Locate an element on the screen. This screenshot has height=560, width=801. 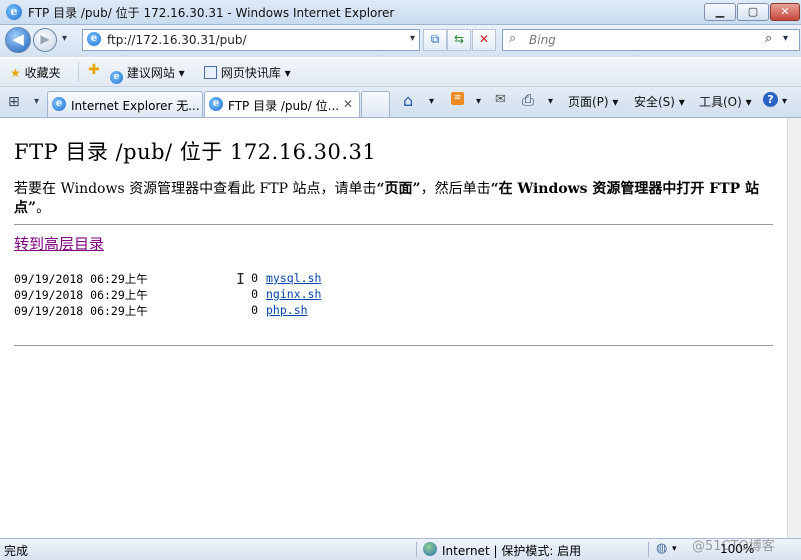
tab-close-icon: ✕ is located at coordinates (348, 104).